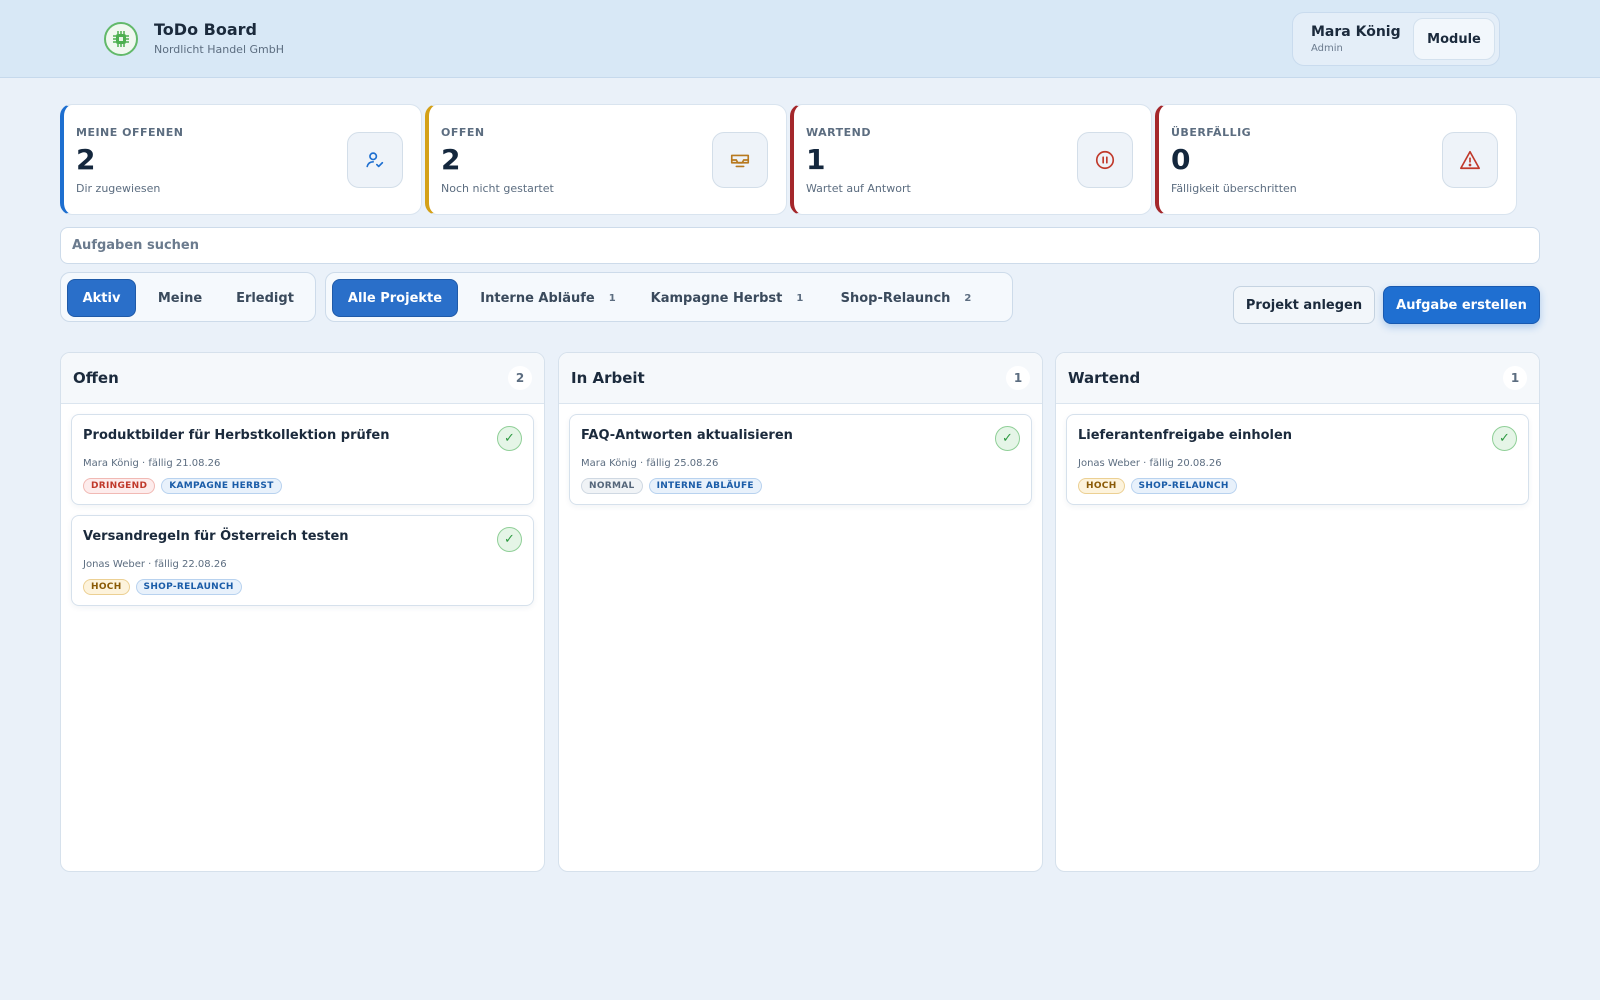 The height and width of the screenshot is (1000, 1600). I want to click on task-tags: DRINGEND KAMPAGNE HERBST, so click(182, 486).